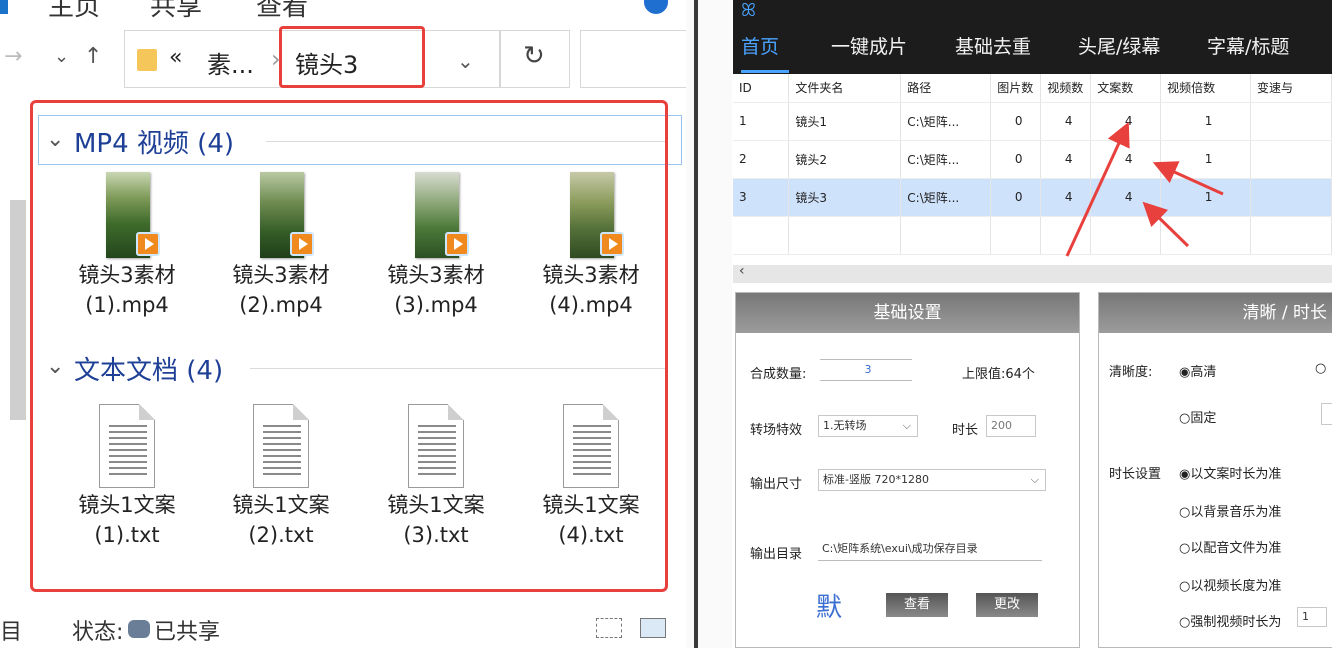  I want to click on output-size-select: 标准-竖版 720*1280 ⌵, so click(932, 480).